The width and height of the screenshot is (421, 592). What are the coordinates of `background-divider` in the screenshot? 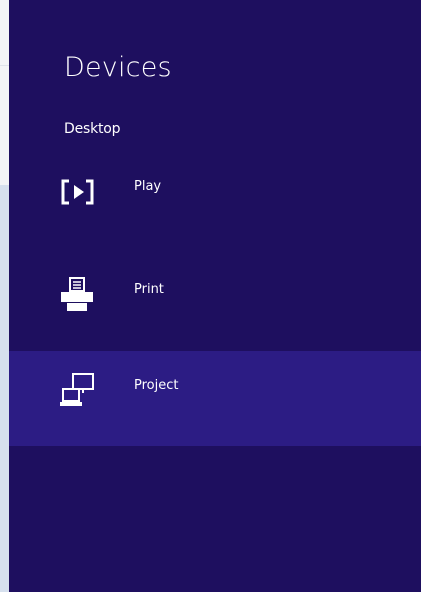 It's located at (4, 65).